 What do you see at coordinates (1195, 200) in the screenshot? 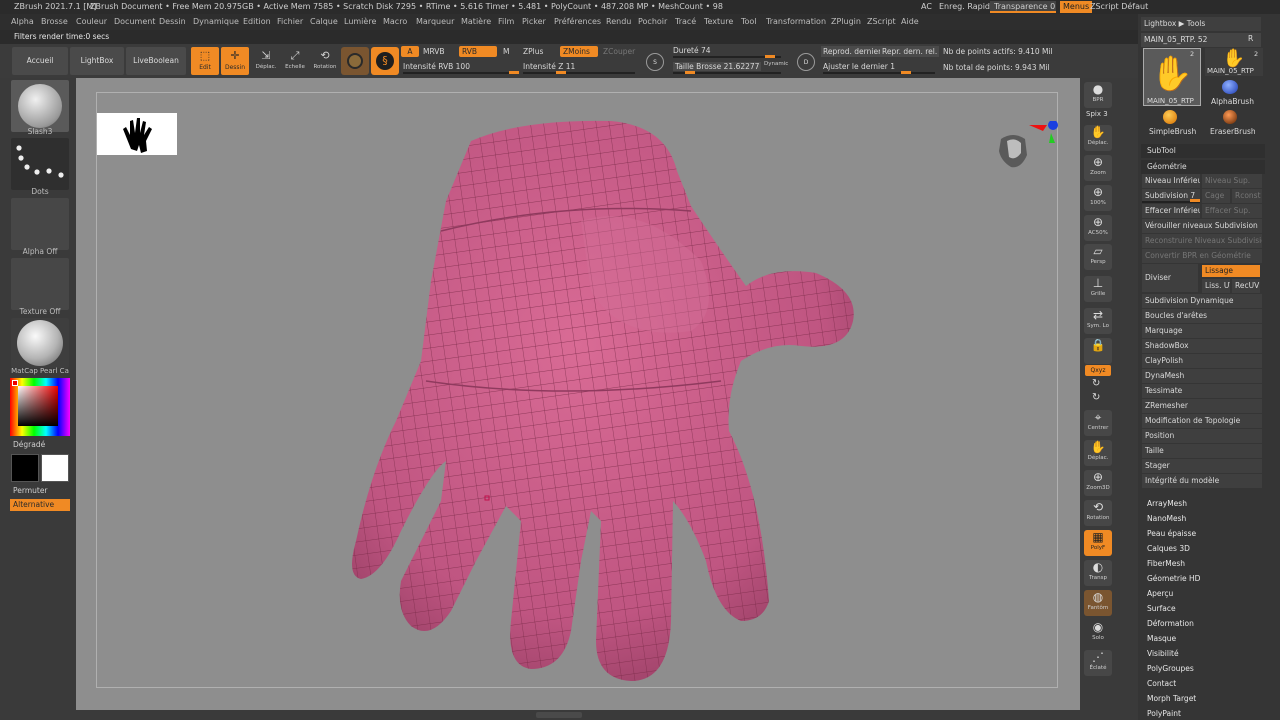
I see `subdivision-slider-knob` at bounding box center [1195, 200].